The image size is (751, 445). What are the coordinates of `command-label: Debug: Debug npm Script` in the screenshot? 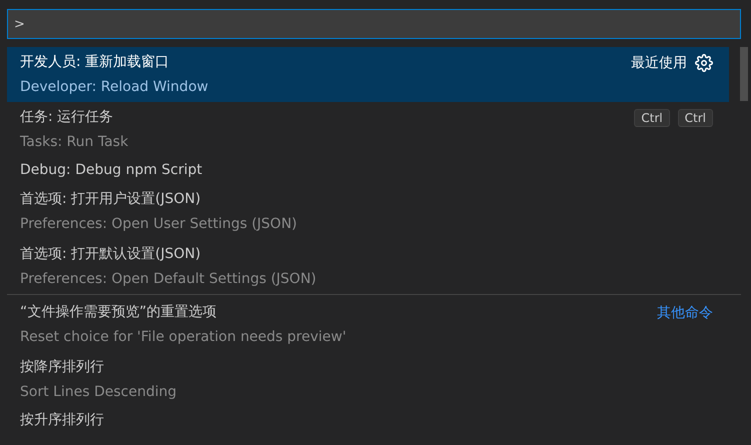 It's located at (112, 170).